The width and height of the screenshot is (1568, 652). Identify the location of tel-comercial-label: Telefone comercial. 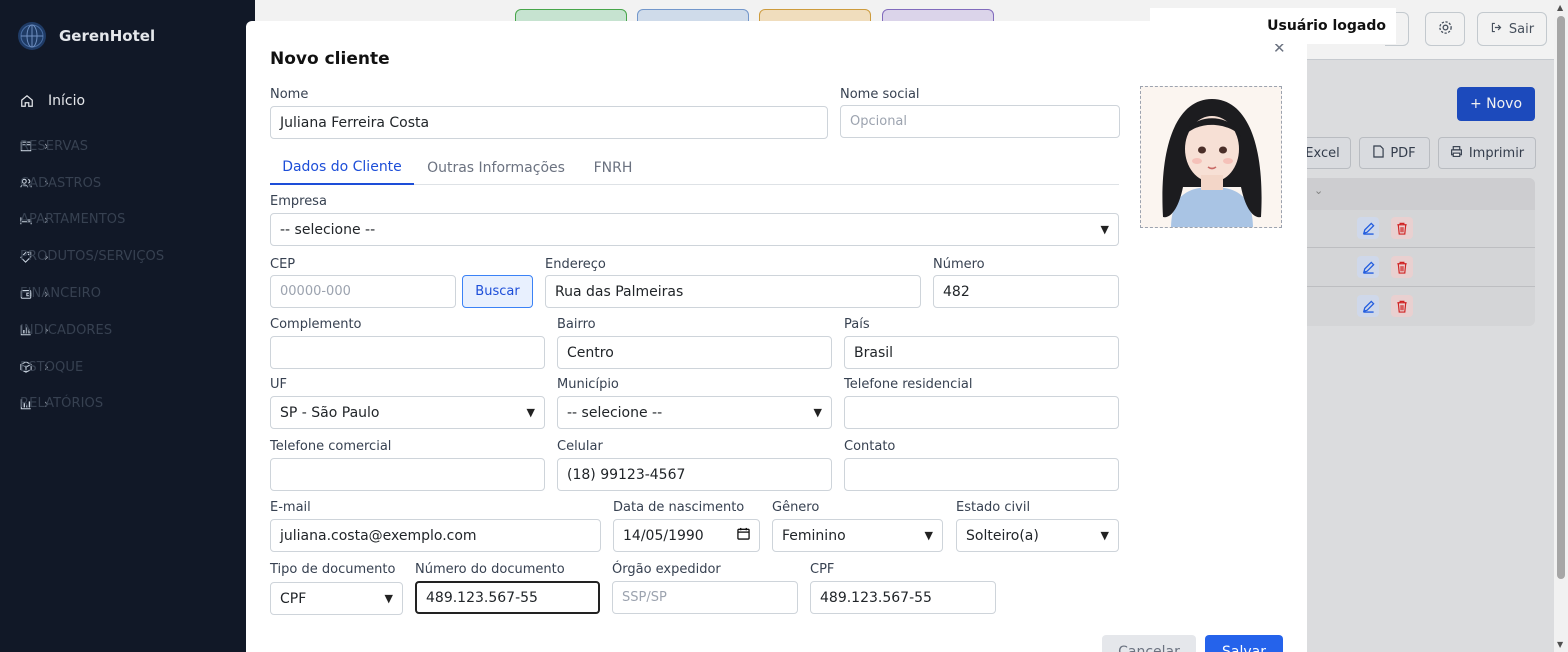
(331, 446).